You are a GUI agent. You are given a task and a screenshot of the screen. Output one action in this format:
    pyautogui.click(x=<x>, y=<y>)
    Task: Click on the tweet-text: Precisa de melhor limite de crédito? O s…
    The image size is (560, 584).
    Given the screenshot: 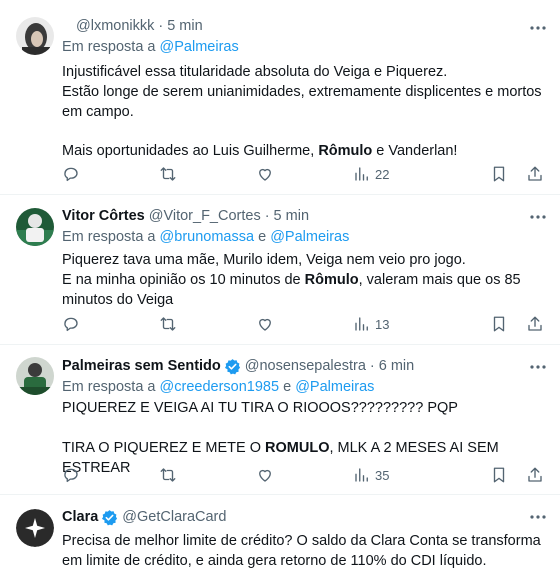 What is the action you would take?
    pyautogui.click(x=305, y=551)
    